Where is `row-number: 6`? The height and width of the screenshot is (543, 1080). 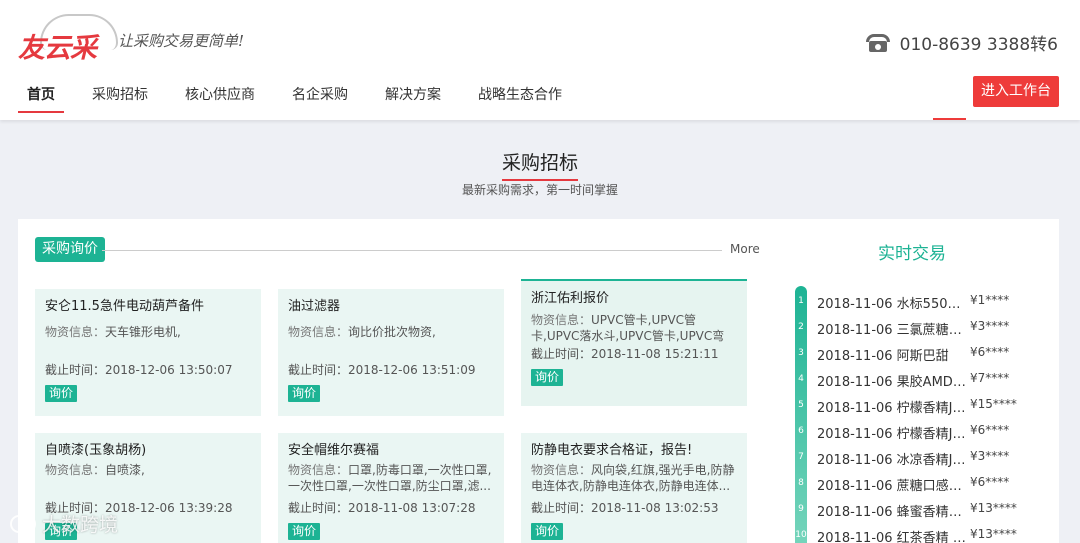
row-number: 6 is located at coordinates (801, 431).